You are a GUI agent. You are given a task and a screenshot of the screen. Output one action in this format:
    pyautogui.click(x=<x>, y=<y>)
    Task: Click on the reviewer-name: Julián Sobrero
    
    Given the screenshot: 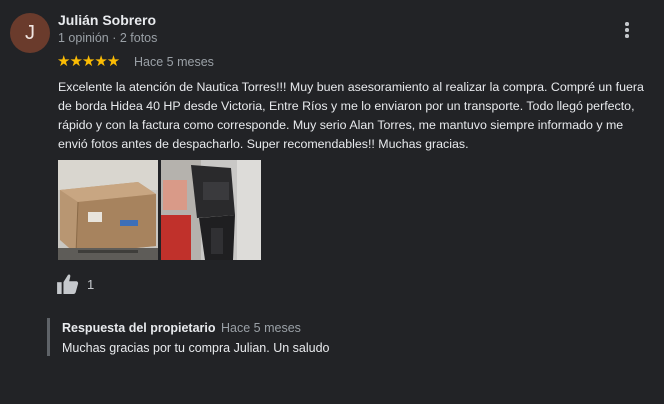 What is the action you would take?
    pyautogui.click(x=107, y=20)
    